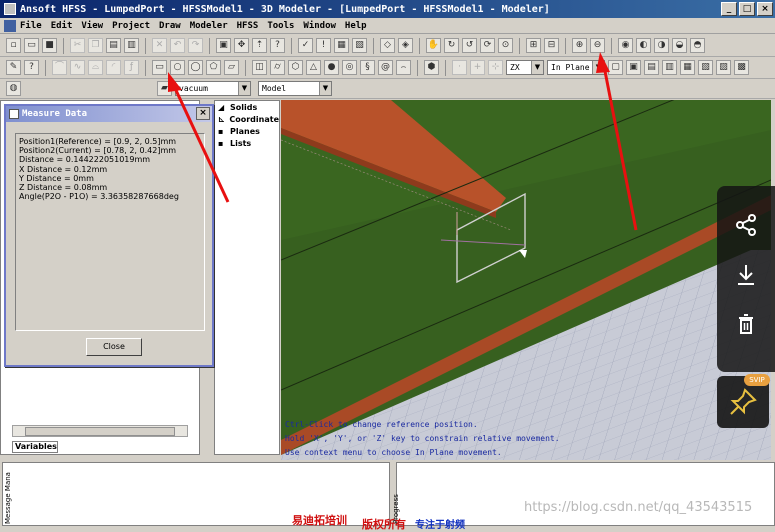  What do you see at coordinates (746, 325) in the screenshot?
I see `trash-icon` at bounding box center [746, 325].